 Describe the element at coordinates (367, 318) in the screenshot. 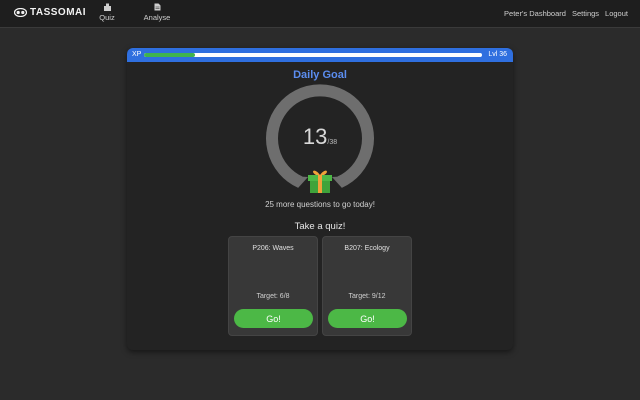

I see `go-button-ecology: Go!` at that location.